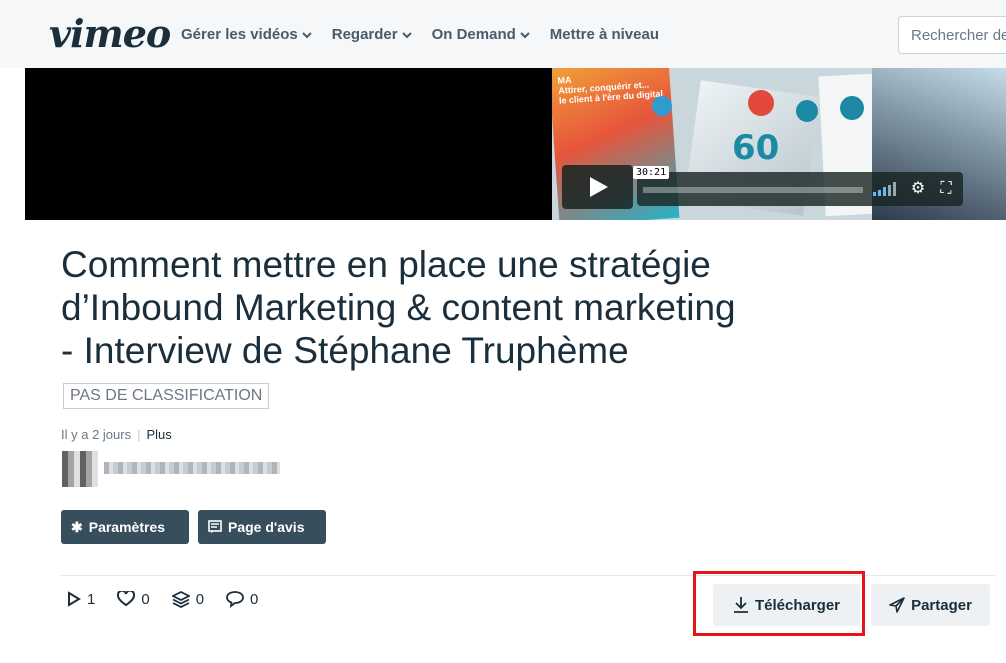 The image size is (1006, 663). I want to click on progress-bar, so click(753, 190).